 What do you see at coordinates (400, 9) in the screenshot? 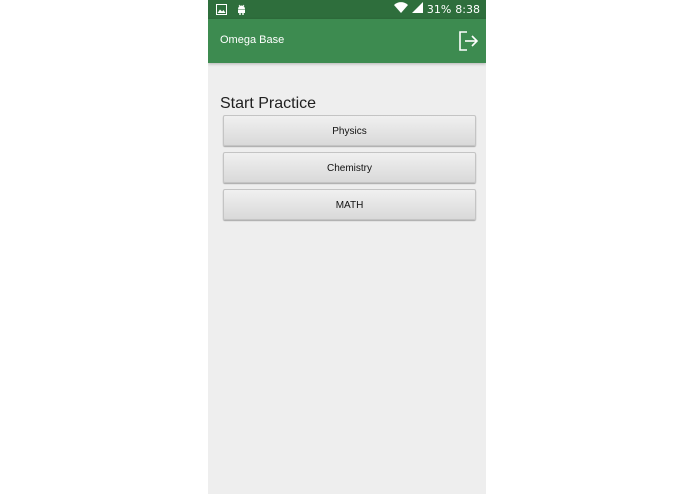
I see `wifi-icon` at bounding box center [400, 9].